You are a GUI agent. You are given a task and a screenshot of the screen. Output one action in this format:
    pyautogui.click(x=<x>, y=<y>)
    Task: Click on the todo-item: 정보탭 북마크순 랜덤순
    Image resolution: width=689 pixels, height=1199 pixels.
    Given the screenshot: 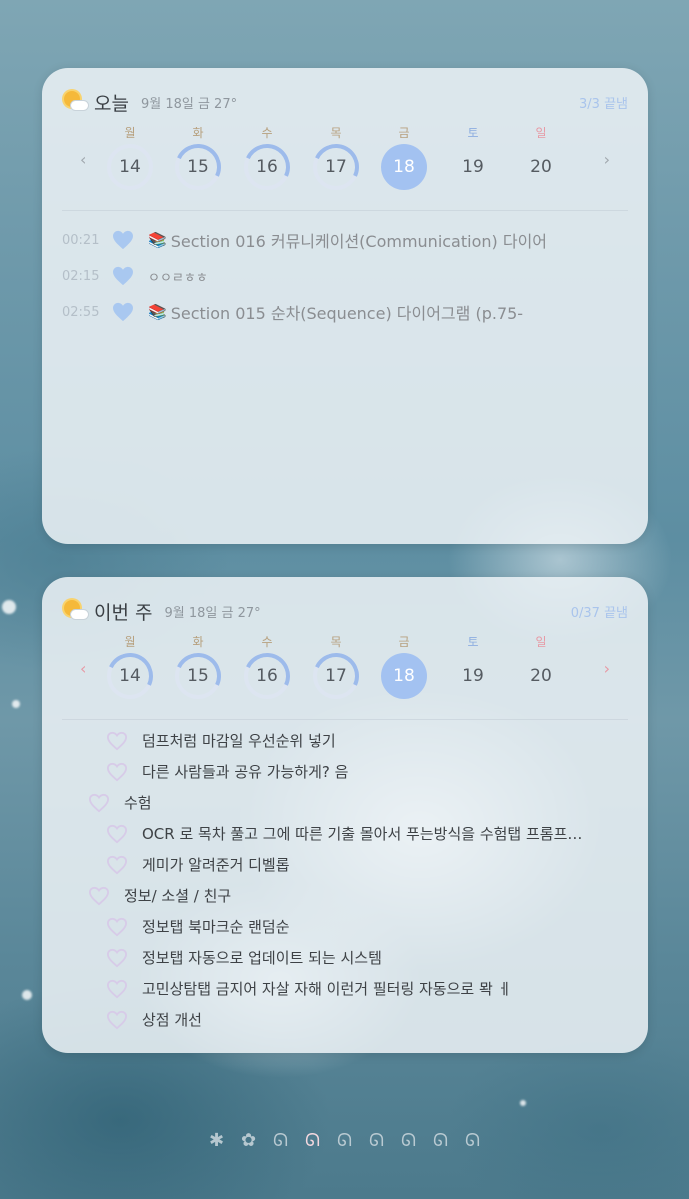 What is the action you would take?
    pyautogui.click(x=345, y=926)
    